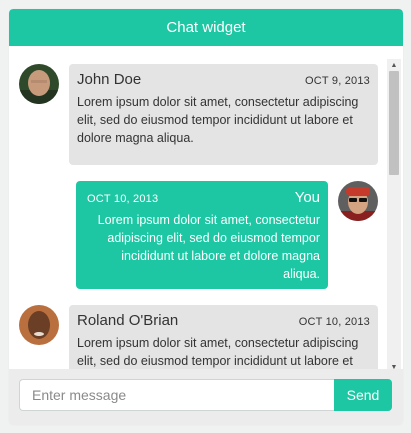 The height and width of the screenshot is (433, 411). Describe the element at coordinates (176, 395) in the screenshot. I see `message-input` at that location.